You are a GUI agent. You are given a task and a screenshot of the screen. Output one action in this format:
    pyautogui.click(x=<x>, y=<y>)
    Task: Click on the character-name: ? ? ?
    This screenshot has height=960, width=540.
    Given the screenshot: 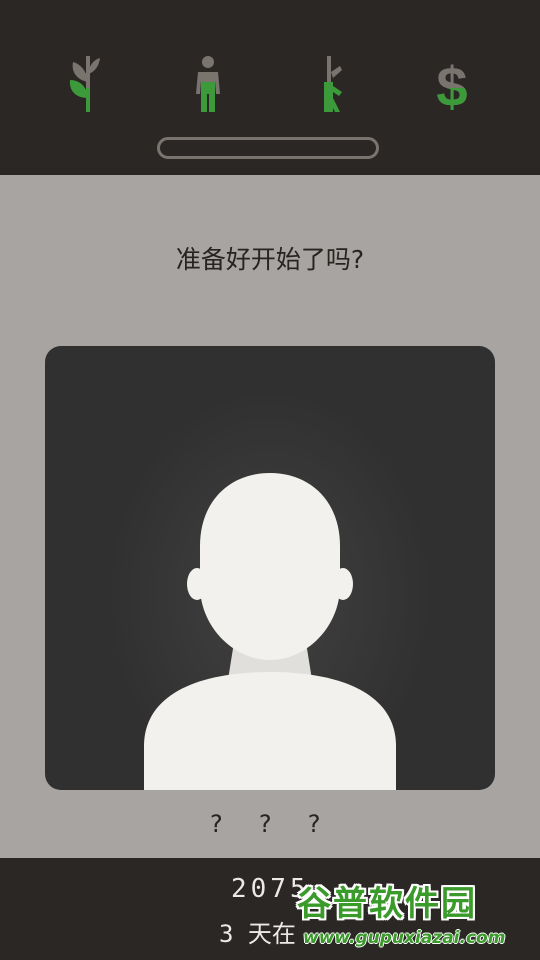 What is the action you would take?
    pyautogui.click(x=270, y=824)
    